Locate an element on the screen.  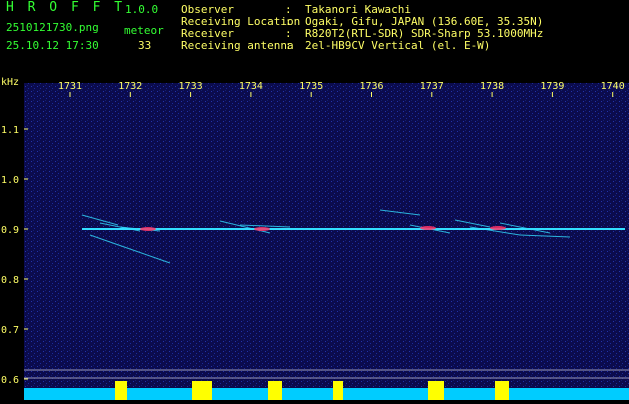
y-tick-label: 0.8 is located at coordinates (10, 280).